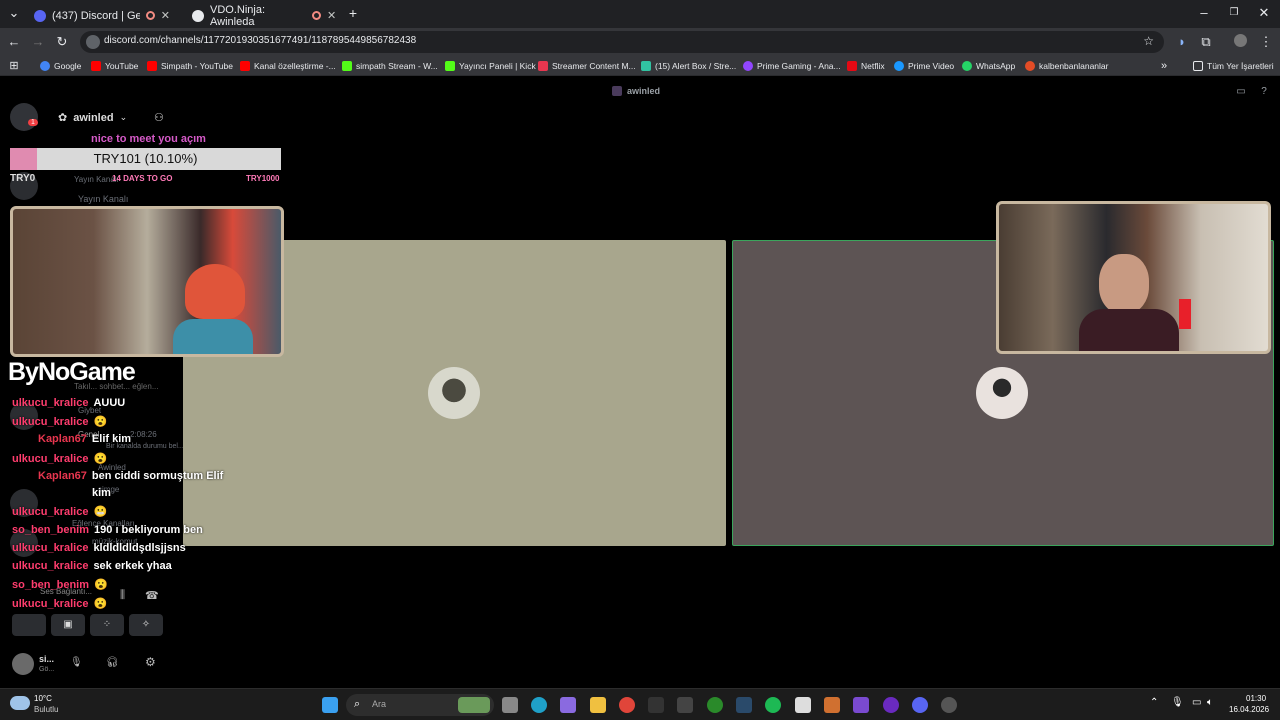 The image size is (1280, 720). Describe the element at coordinates (114, 66) in the screenshot. I see `bookmark-youtube: YouTube` at that location.